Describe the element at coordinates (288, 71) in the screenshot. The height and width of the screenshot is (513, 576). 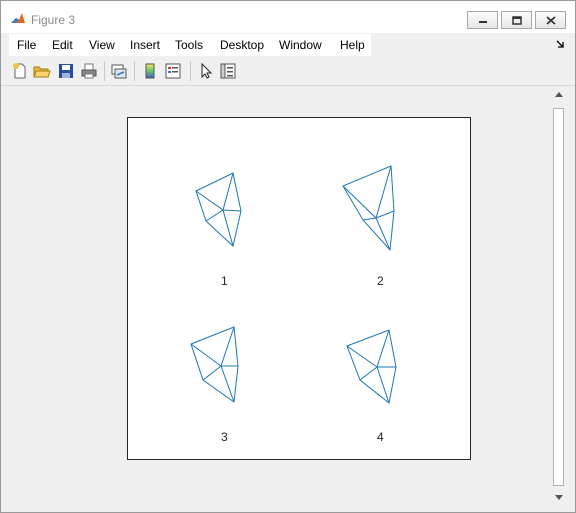
I see `figure-toolbar` at that location.